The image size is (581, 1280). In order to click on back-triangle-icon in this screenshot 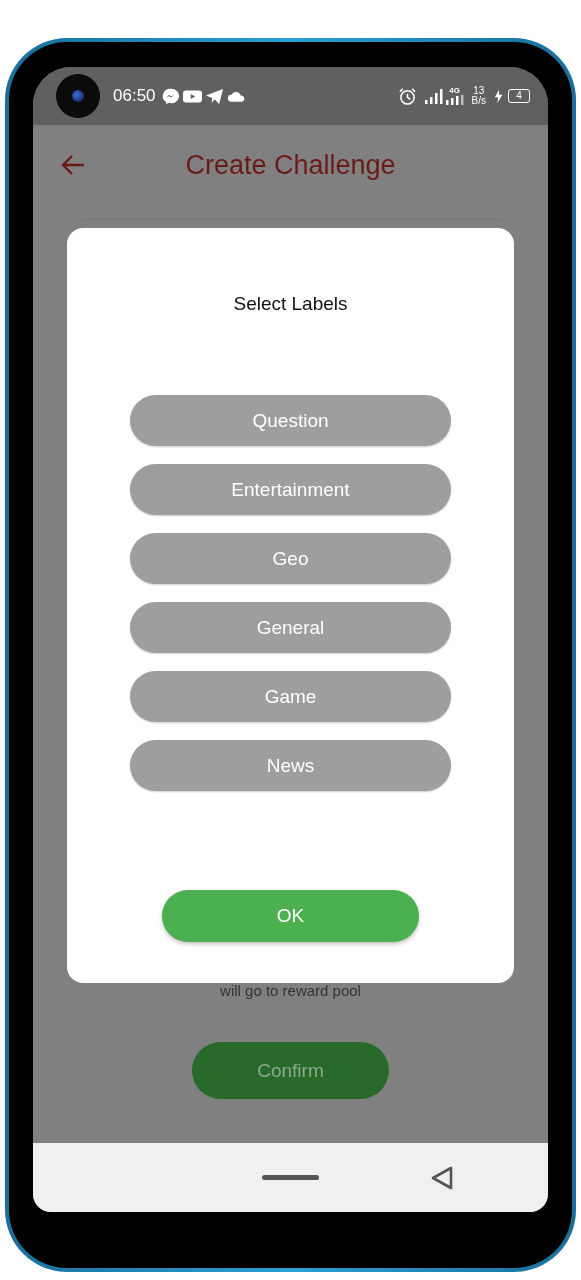, I will do `click(442, 1178)`.